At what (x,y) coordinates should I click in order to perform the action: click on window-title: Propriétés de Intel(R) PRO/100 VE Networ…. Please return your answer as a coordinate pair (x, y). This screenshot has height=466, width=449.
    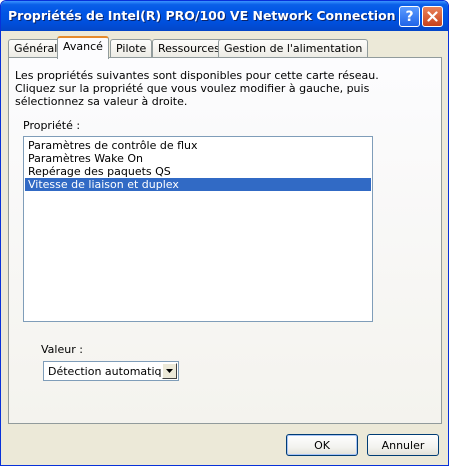
    Looking at the image, I should click on (202, 15).